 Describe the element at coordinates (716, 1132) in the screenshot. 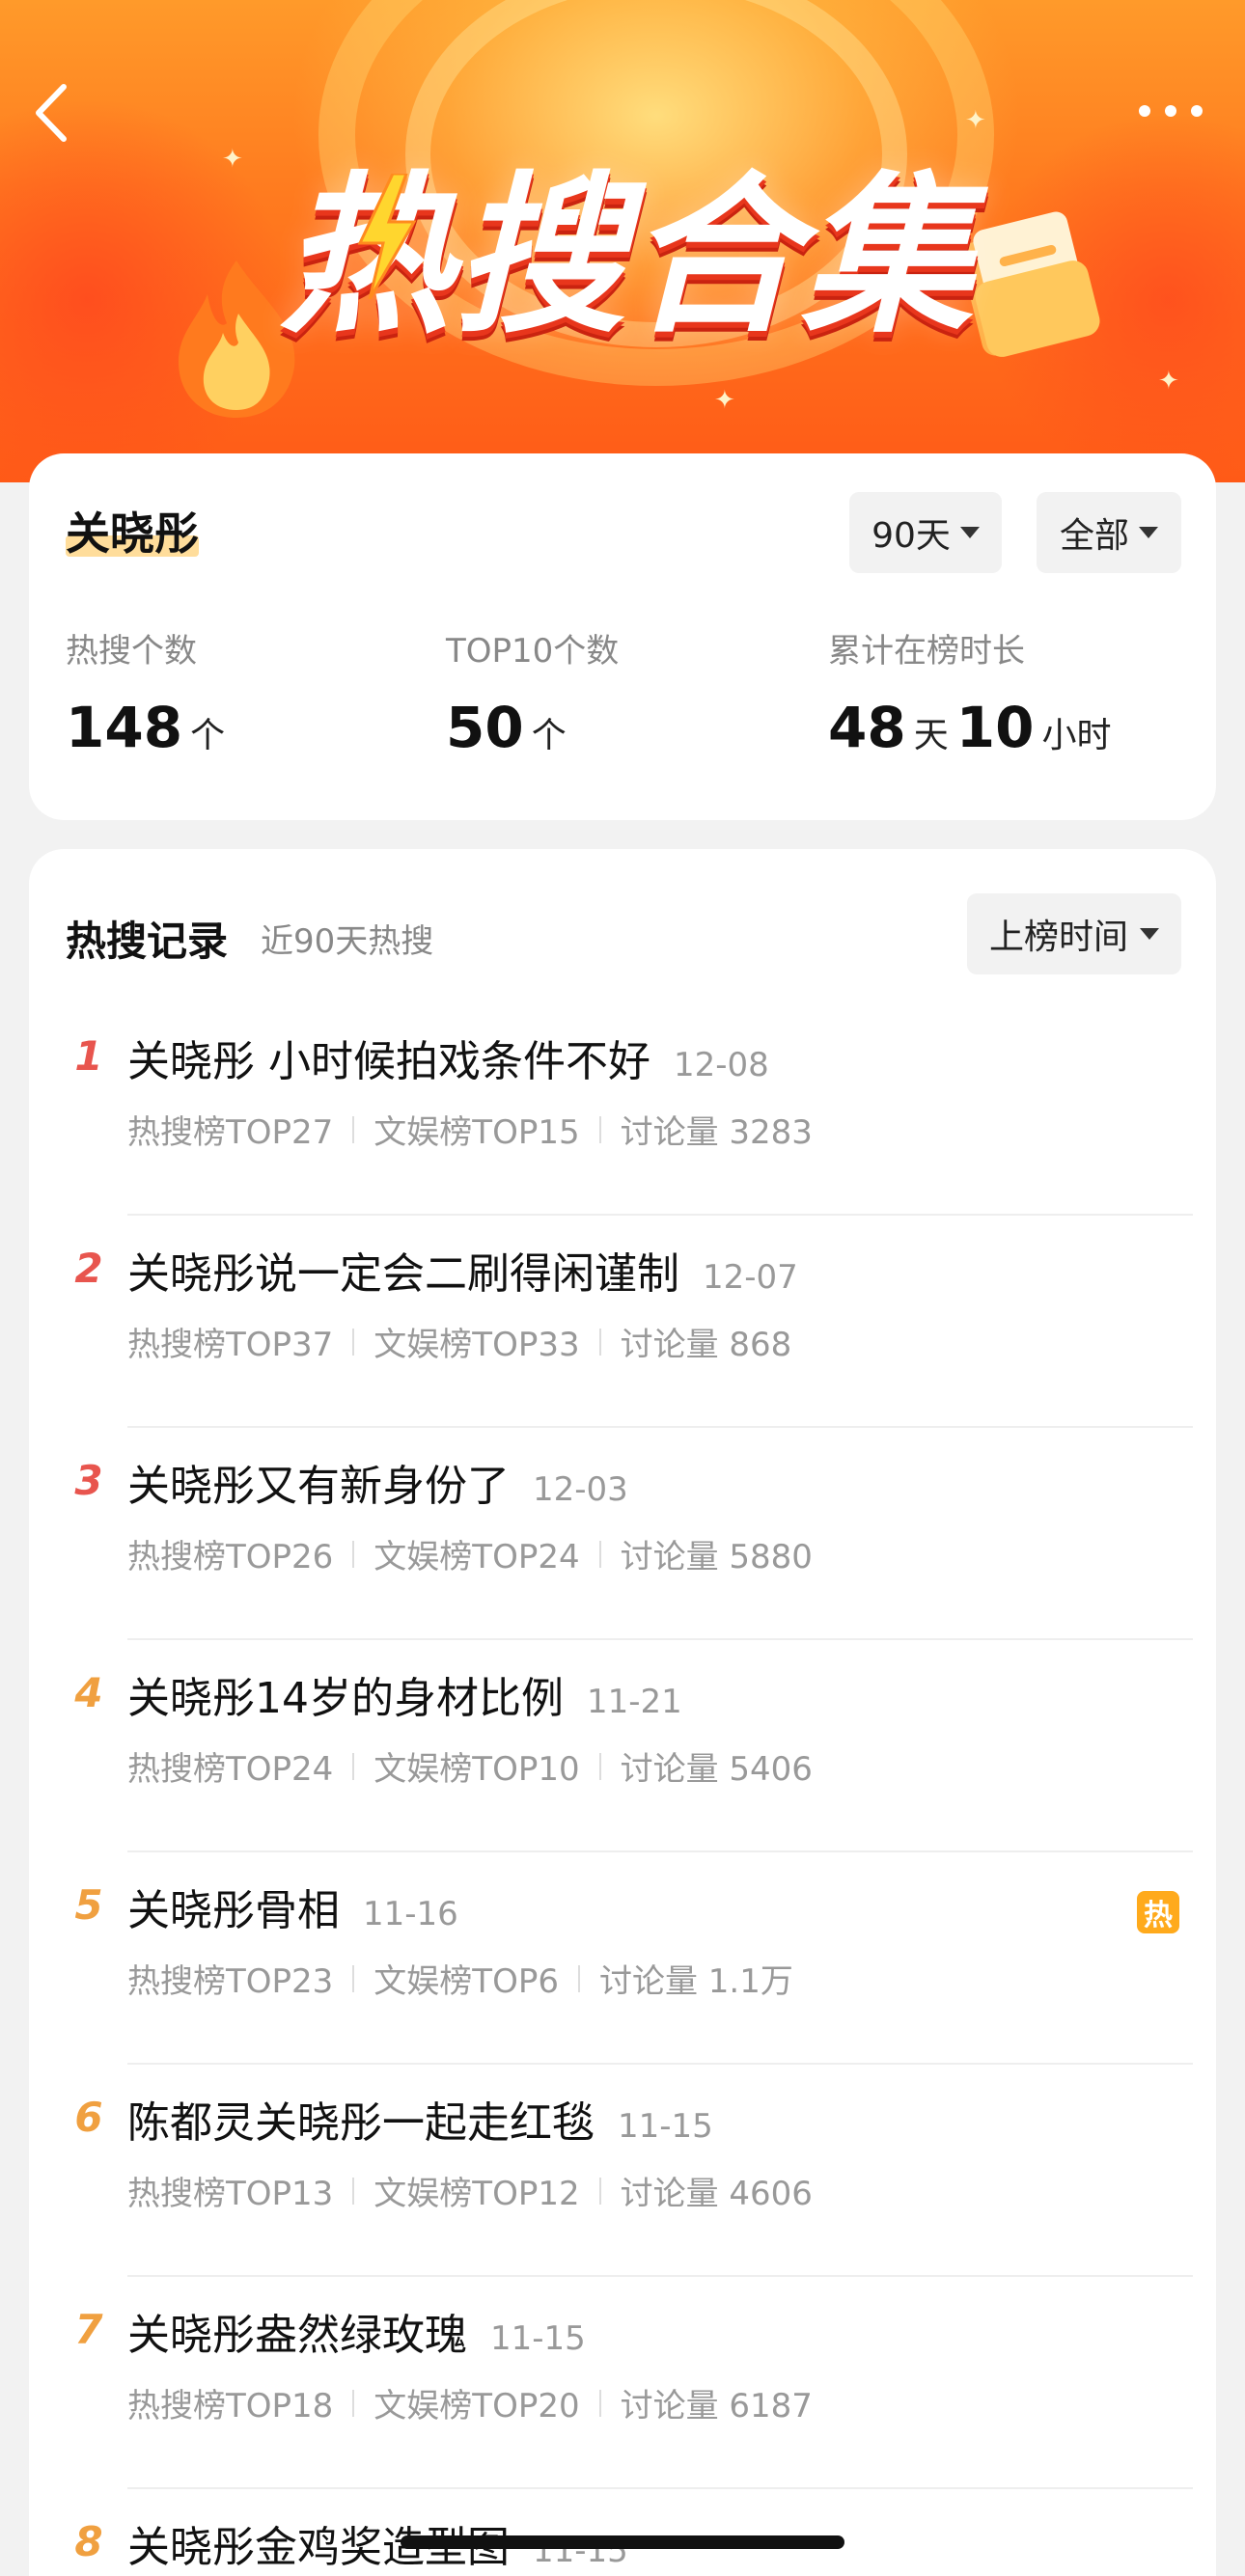

I see `discuss-count: 讨论量 3283` at that location.